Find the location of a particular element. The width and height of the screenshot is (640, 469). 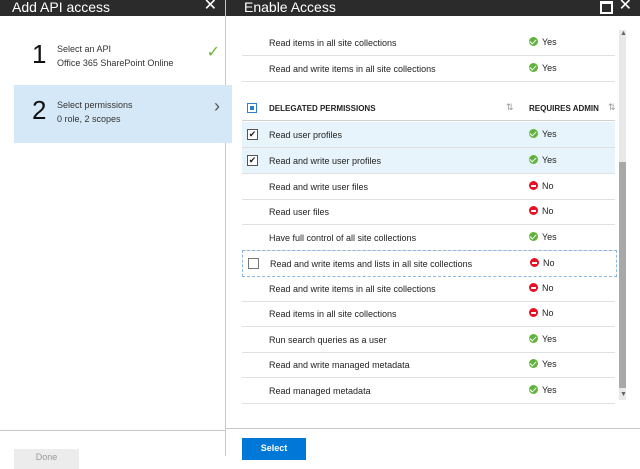

permission-row: Read items in all site collections No is located at coordinates (428, 314).